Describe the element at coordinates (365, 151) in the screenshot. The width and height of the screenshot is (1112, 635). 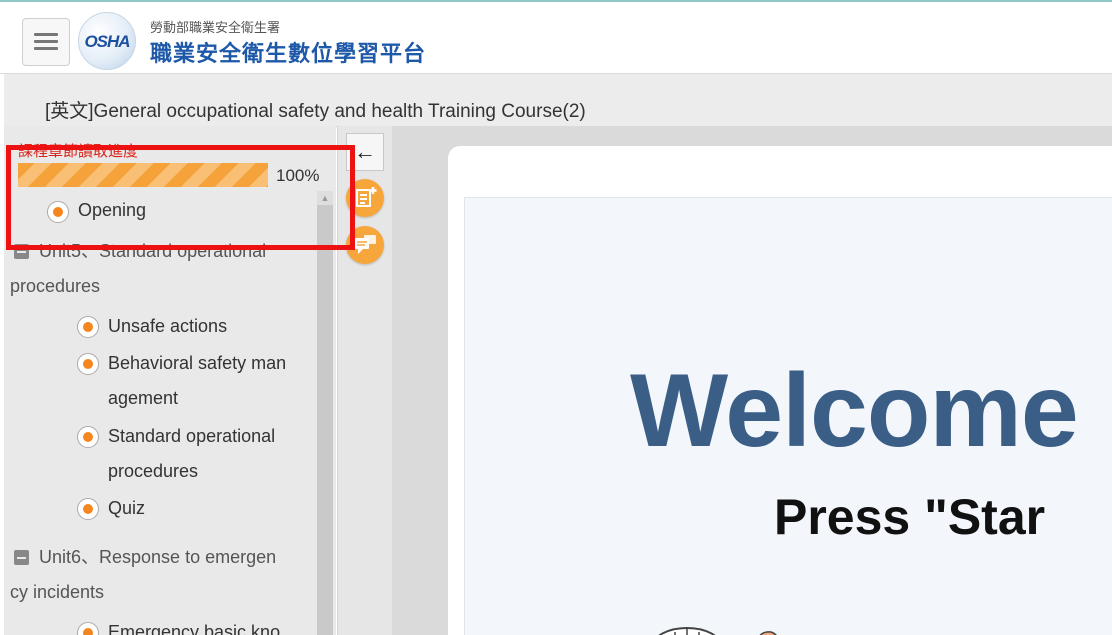
I see `arrow-left-icon: ←` at that location.